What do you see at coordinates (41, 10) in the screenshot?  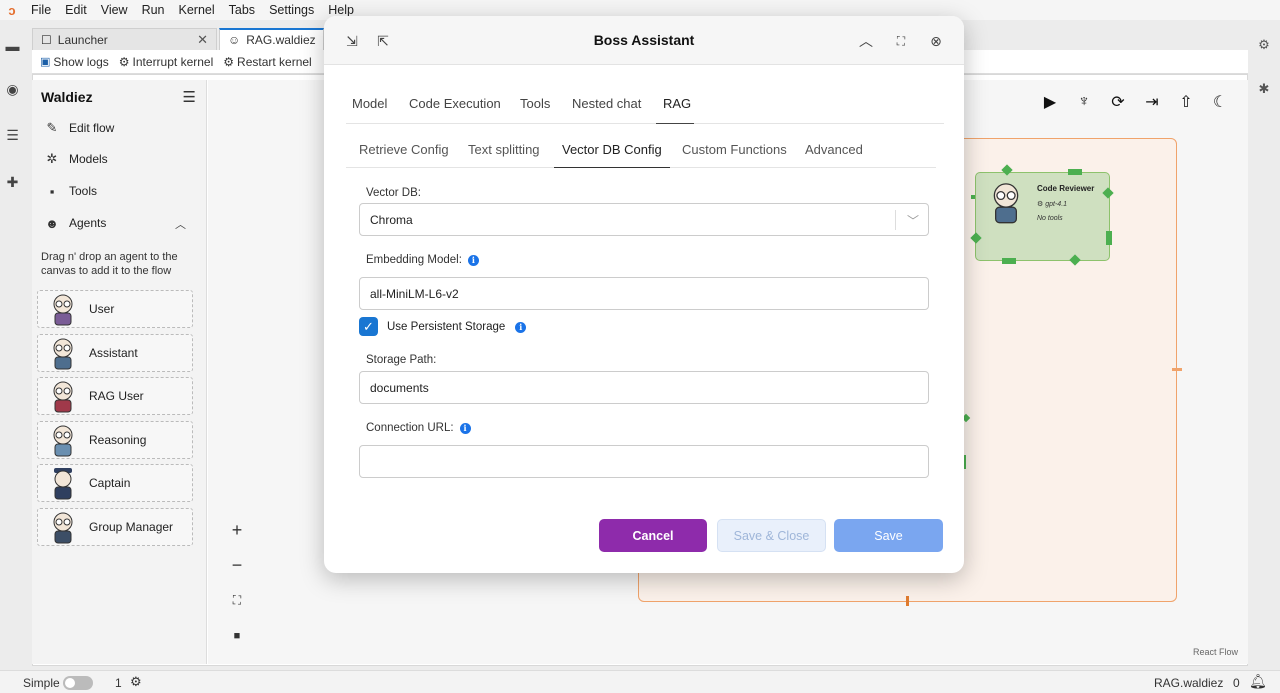 I see `menu-file: File` at bounding box center [41, 10].